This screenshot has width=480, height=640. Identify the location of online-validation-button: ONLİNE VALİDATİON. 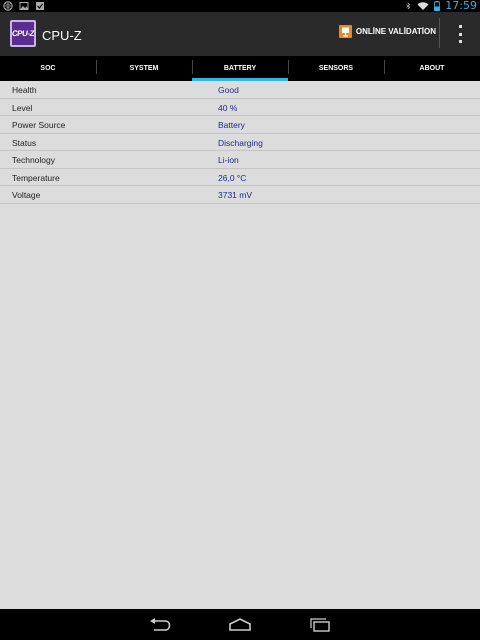
(387, 31).